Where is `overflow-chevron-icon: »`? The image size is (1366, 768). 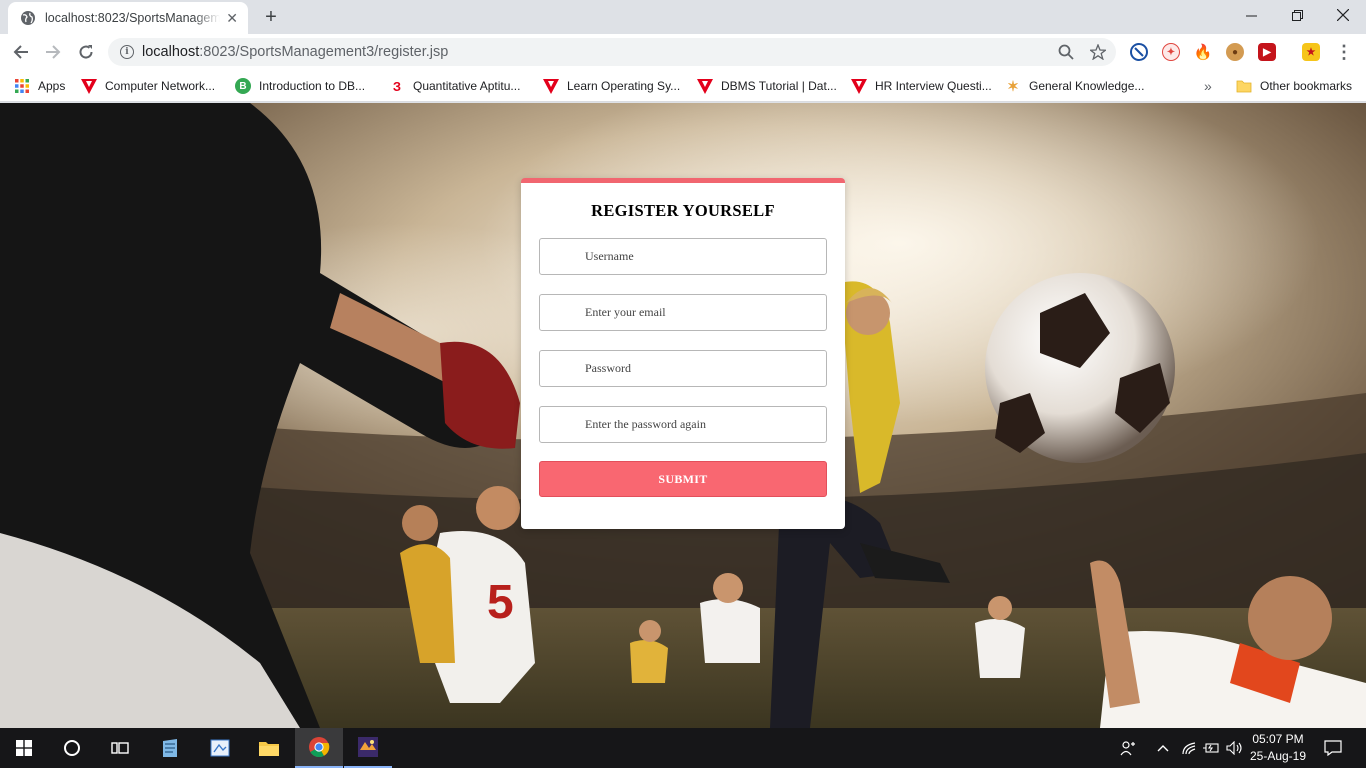
overflow-chevron-icon: » is located at coordinates (1208, 86).